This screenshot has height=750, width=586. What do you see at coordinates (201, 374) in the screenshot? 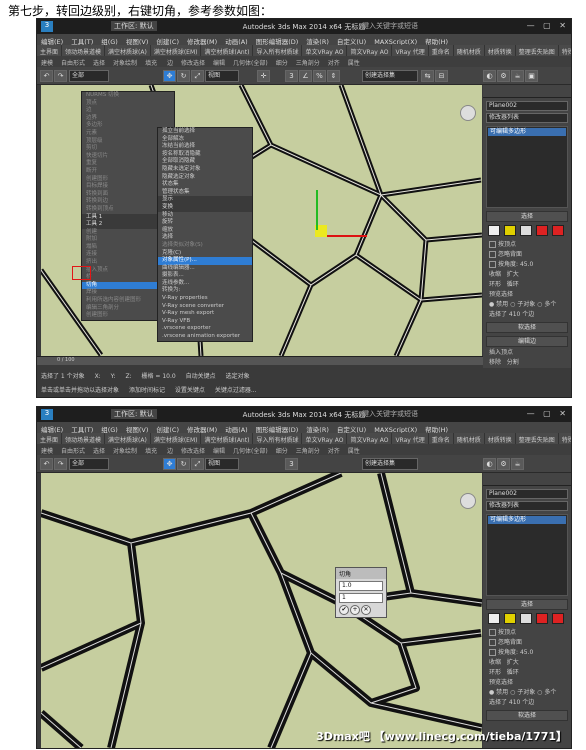
I see `auto-key-button: 自动关键点` at bounding box center [201, 374].